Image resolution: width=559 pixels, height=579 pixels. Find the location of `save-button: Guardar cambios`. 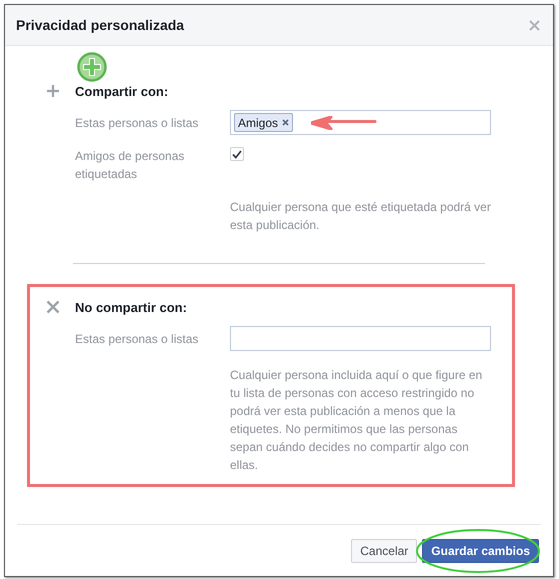

save-button: Guardar cambios is located at coordinates (480, 550).